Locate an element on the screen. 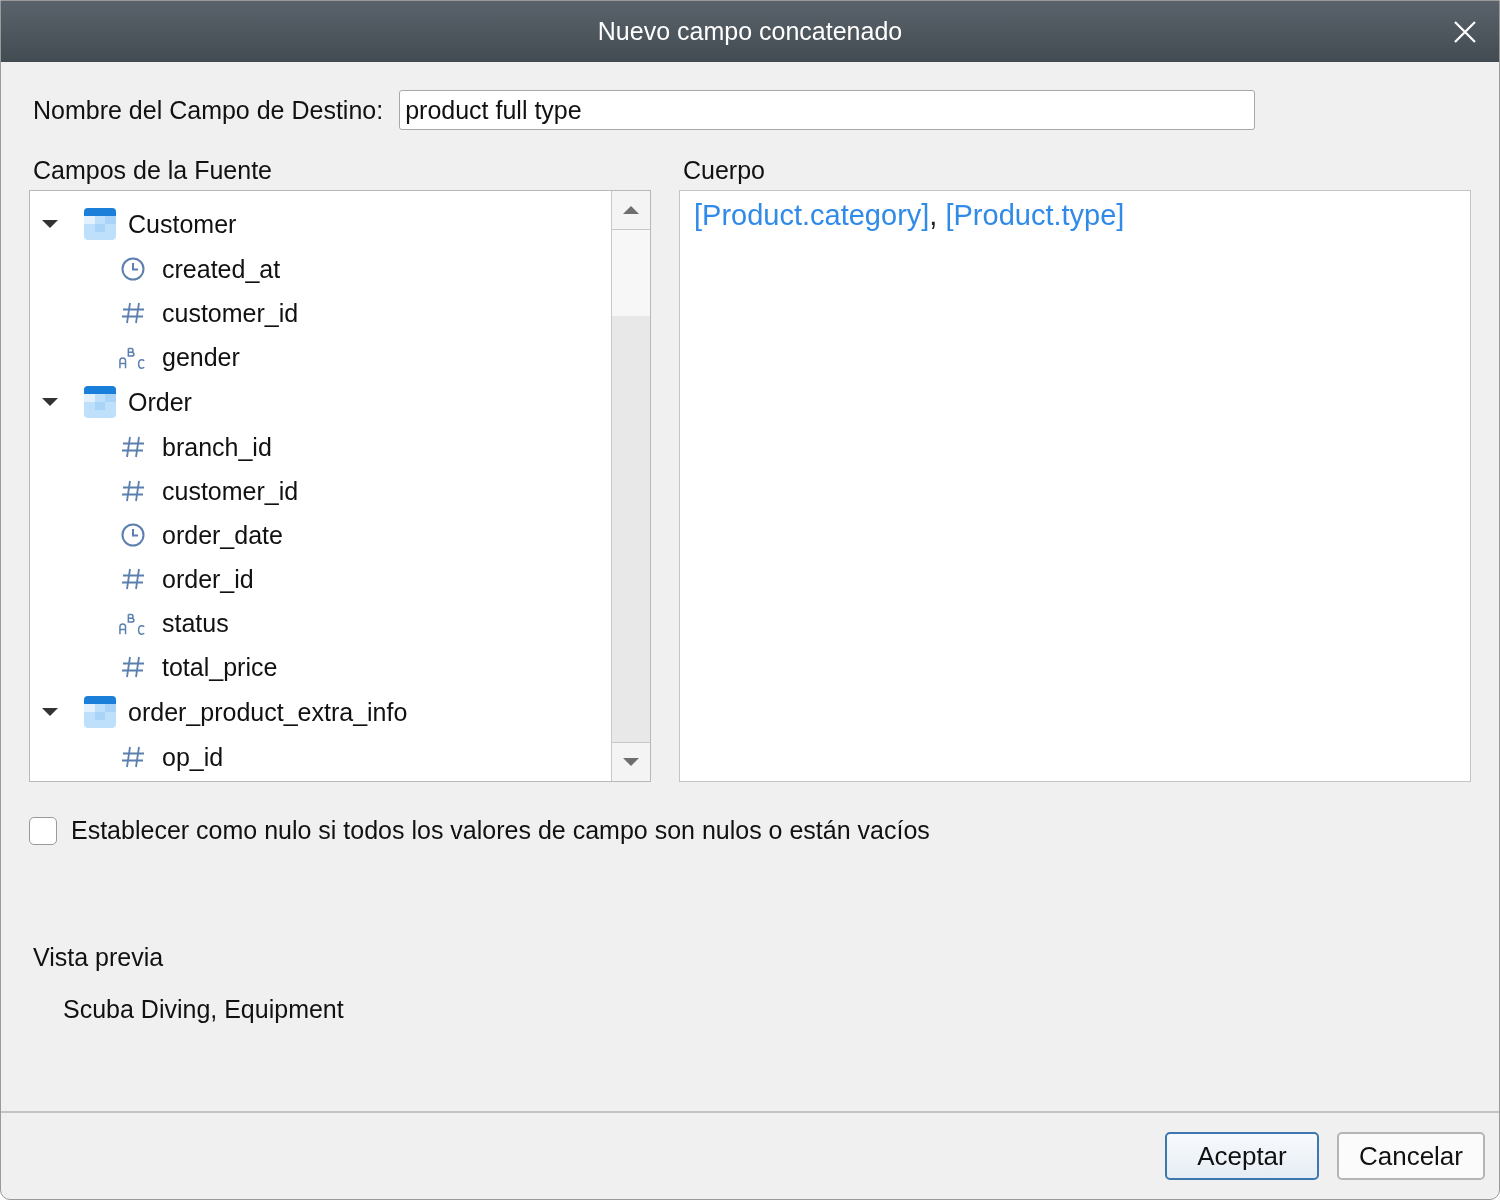  tree-item: op_id is located at coordinates (193, 757).